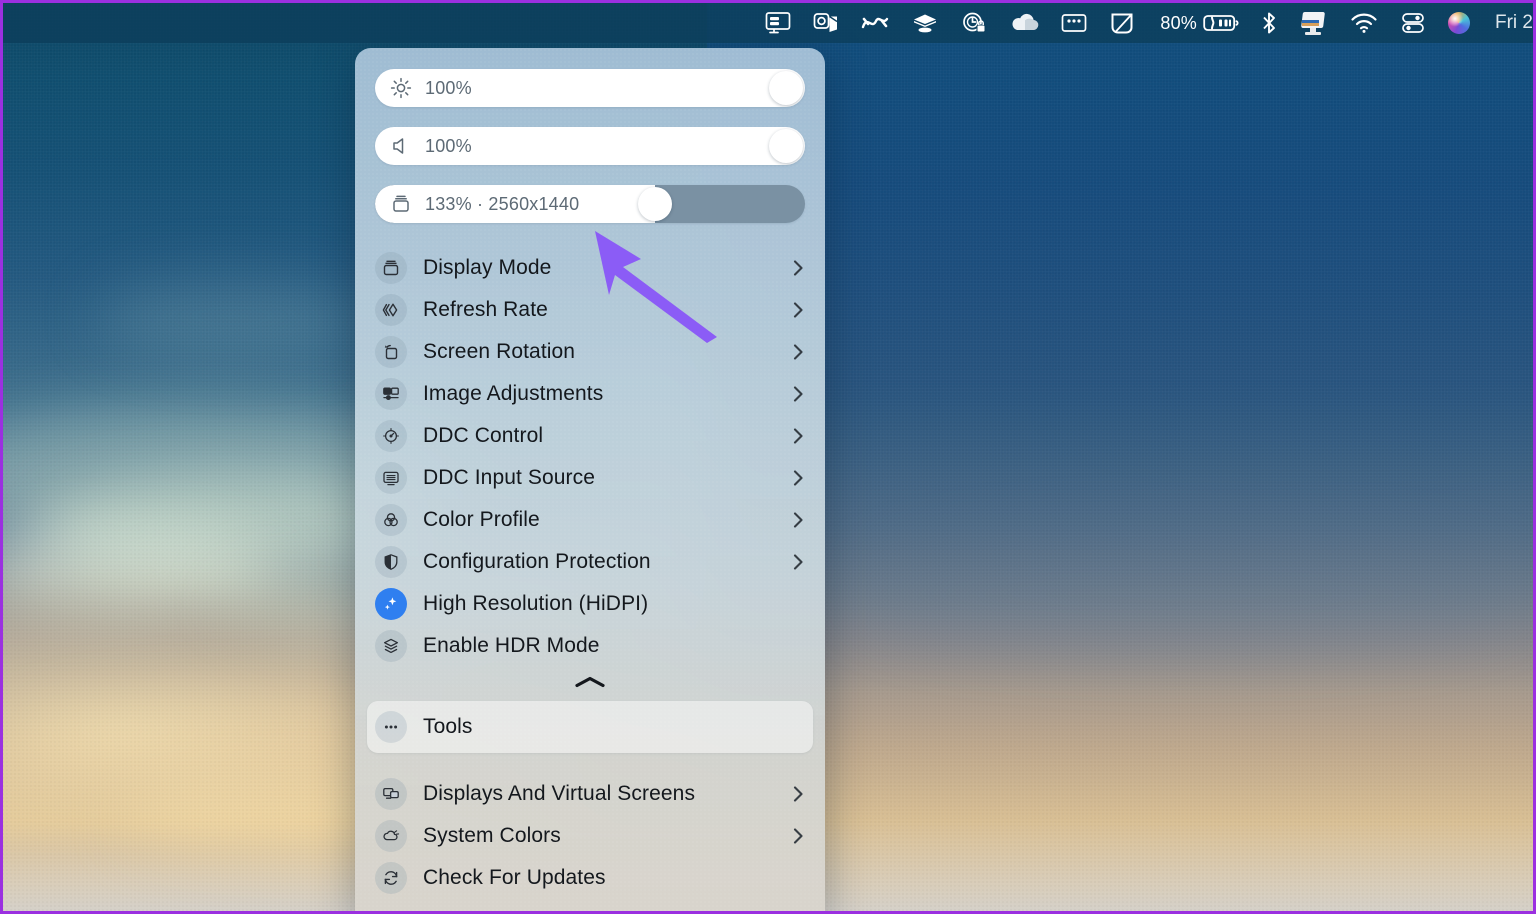 Image resolution: width=1536 pixels, height=914 pixels. I want to click on configuration-protection-icon, so click(391, 562).